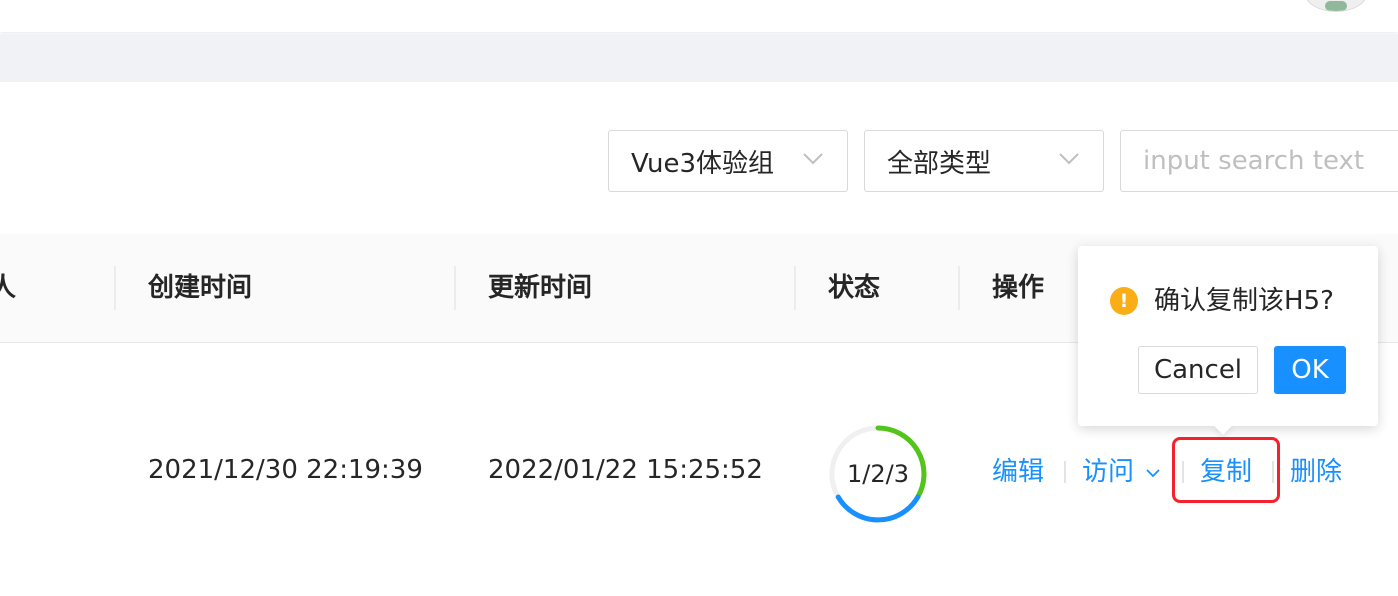 The image size is (1398, 596). Describe the element at coordinates (1108, 472) in the screenshot. I see `visit-label: 访问` at that location.